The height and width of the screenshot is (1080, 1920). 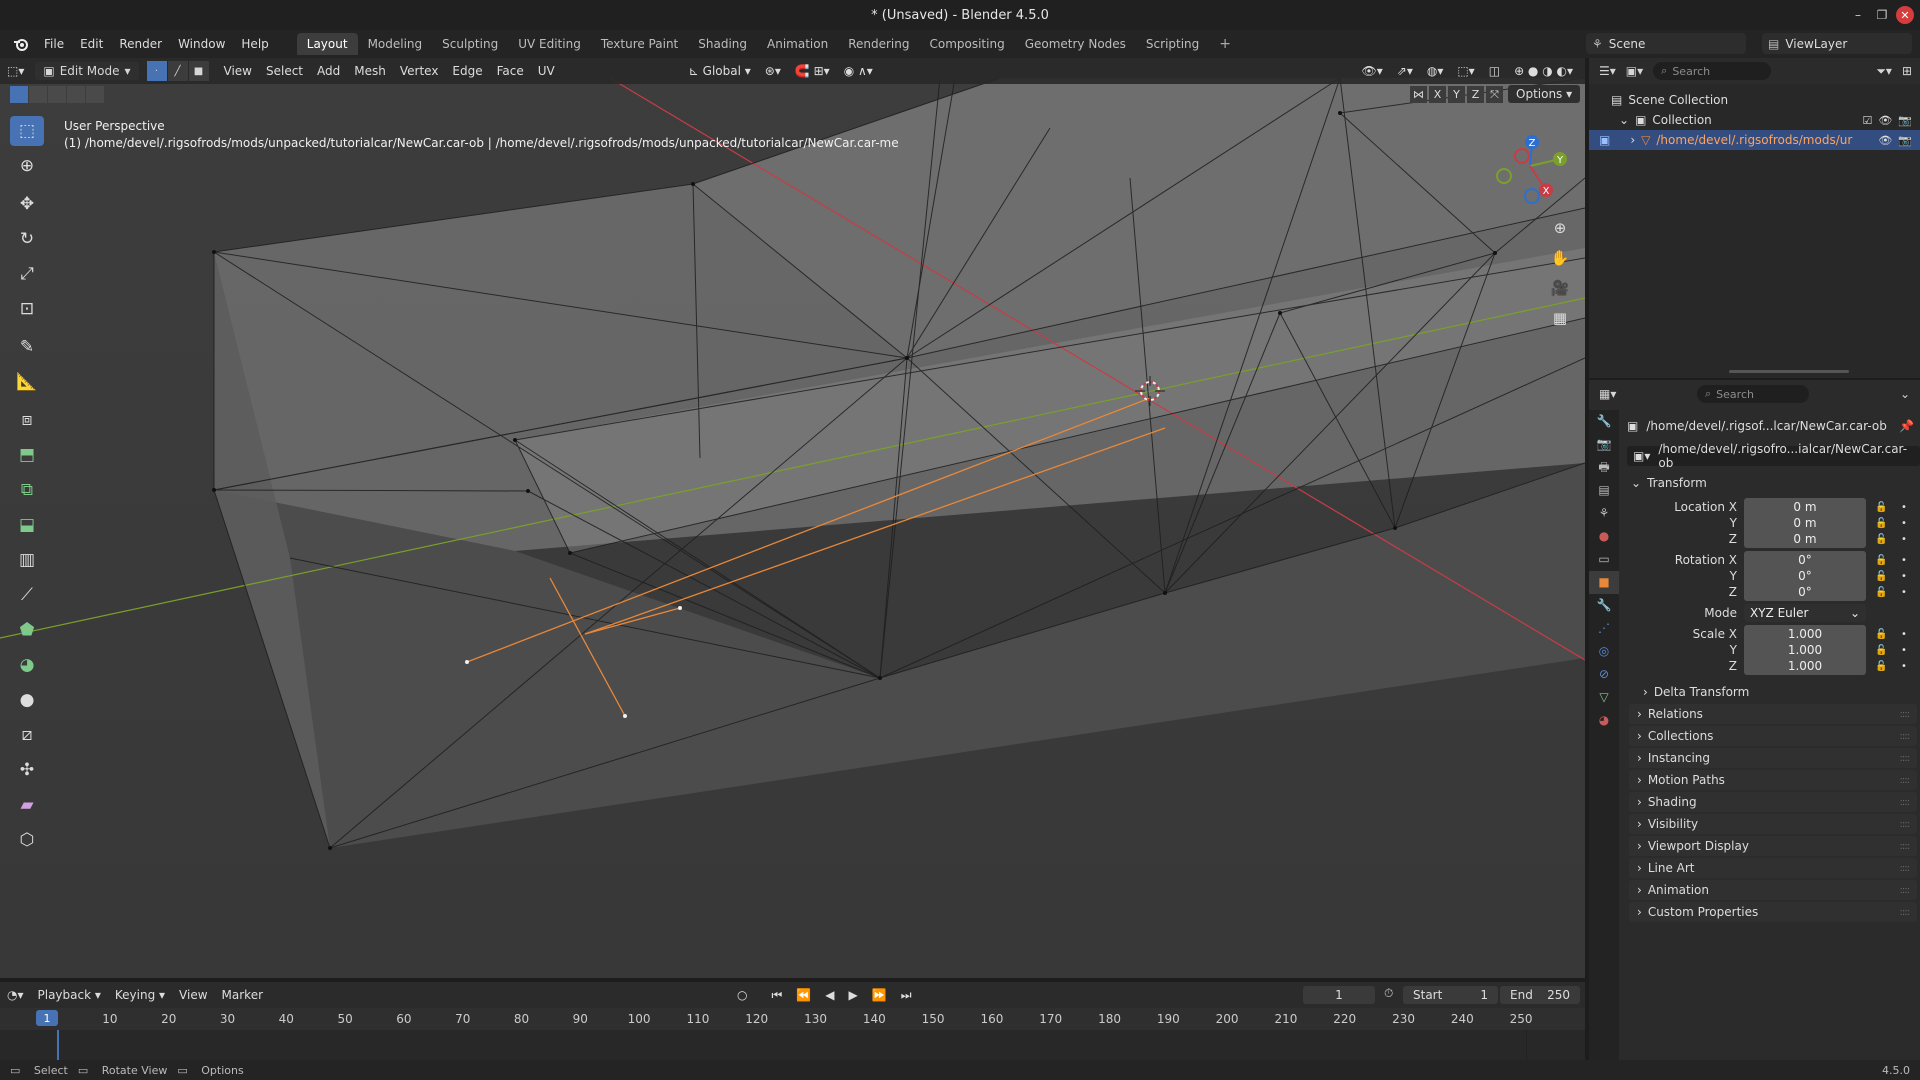 I want to click on zoom-icon: ⊕, so click(x=1560, y=228).